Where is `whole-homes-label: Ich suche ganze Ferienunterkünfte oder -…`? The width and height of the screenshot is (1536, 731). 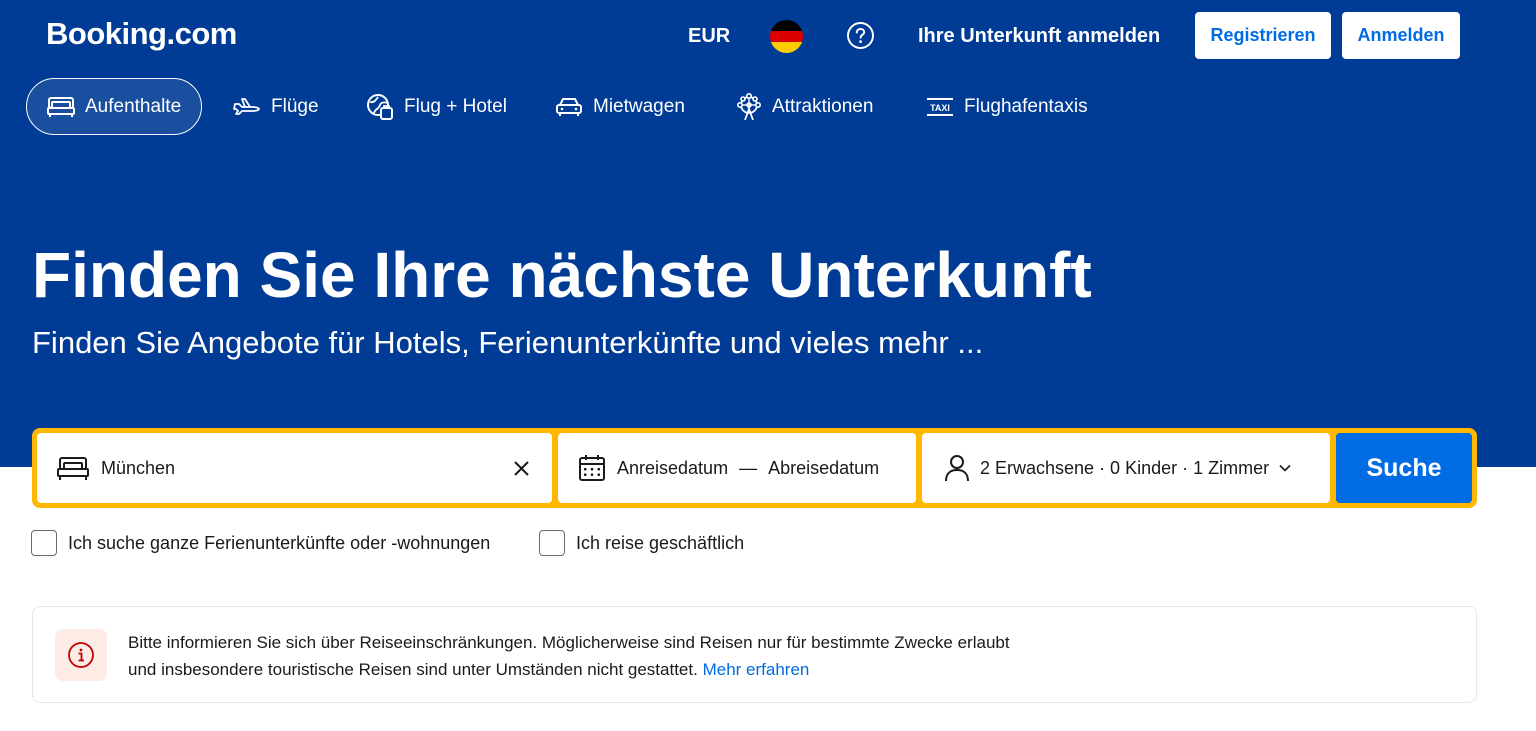 whole-homes-label: Ich suche ganze Ferienunterkünfte oder -… is located at coordinates (279, 543).